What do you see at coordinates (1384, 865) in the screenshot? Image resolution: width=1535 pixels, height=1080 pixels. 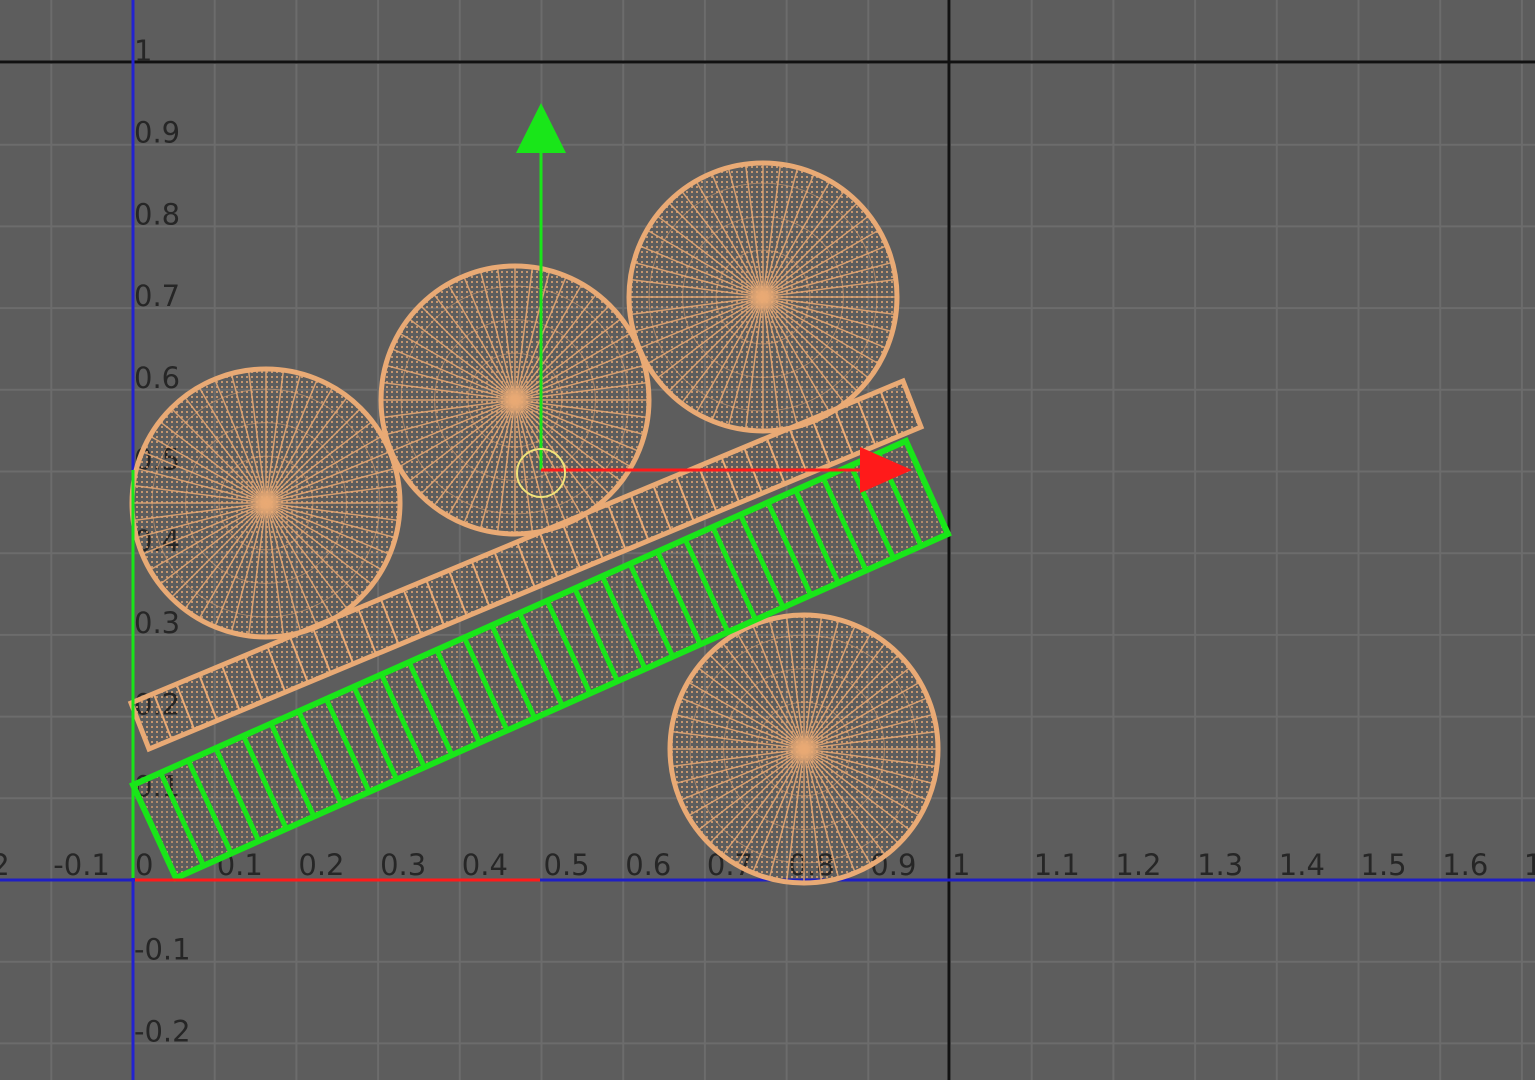 I see `u-tick-label: 1.5` at bounding box center [1384, 865].